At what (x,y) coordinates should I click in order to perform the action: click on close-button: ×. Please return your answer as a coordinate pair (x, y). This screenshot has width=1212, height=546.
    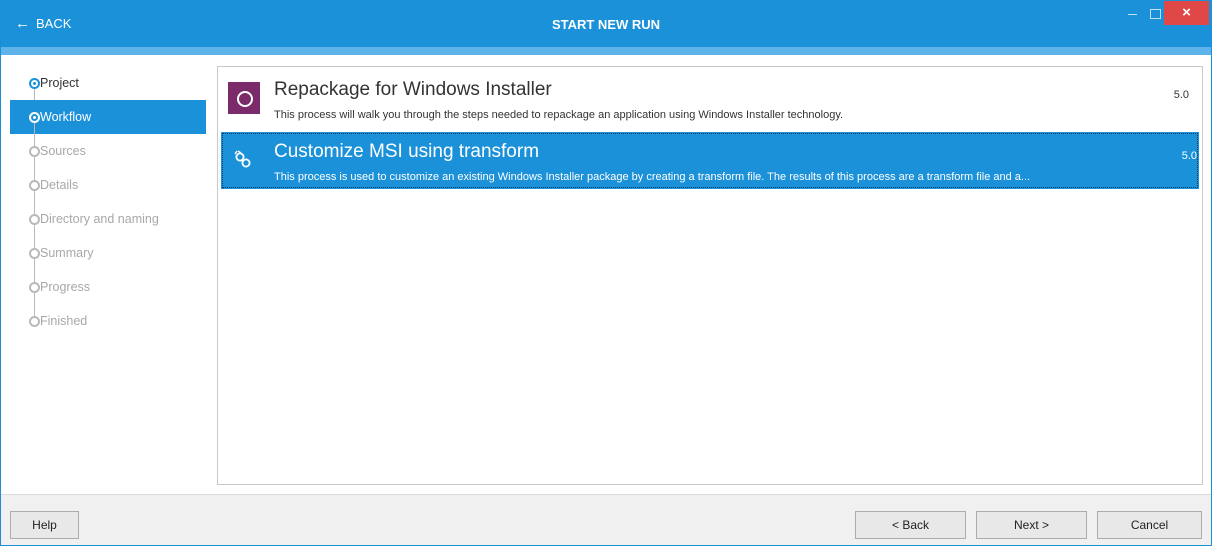
    Looking at the image, I should click on (1186, 13).